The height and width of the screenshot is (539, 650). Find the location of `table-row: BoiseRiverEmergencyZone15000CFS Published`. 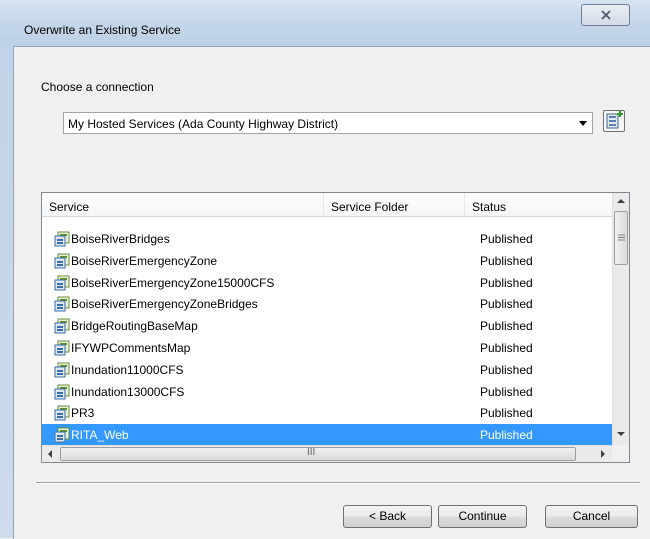

table-row: BoiseRiverEmergencyZone15000CFS Published is located at coordinates (327, 283).